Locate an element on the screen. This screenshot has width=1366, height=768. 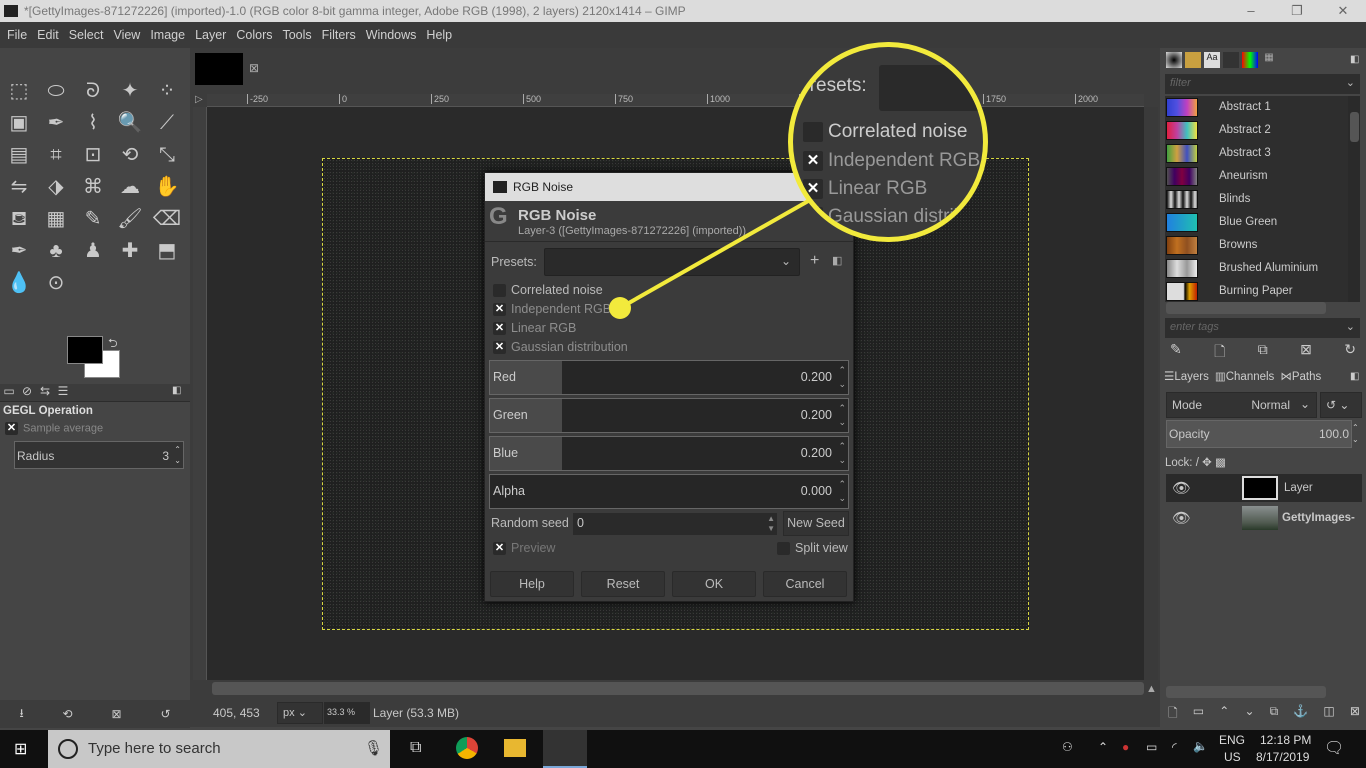
paths-tool-icon: ✒ is located at coordinates (56, 123).